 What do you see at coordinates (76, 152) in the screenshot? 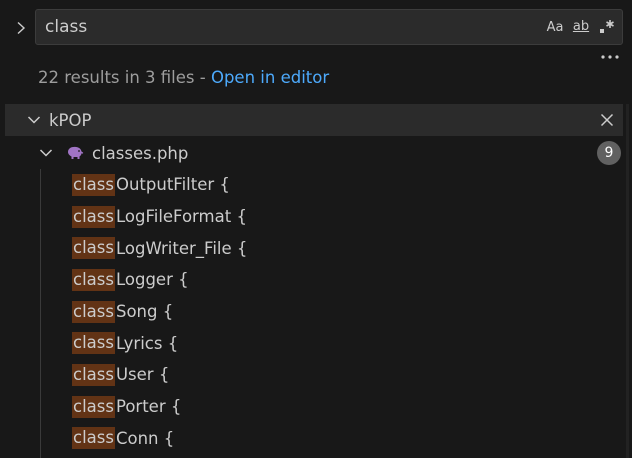
I see `php-file-icon` at bounding box center [76, 152].